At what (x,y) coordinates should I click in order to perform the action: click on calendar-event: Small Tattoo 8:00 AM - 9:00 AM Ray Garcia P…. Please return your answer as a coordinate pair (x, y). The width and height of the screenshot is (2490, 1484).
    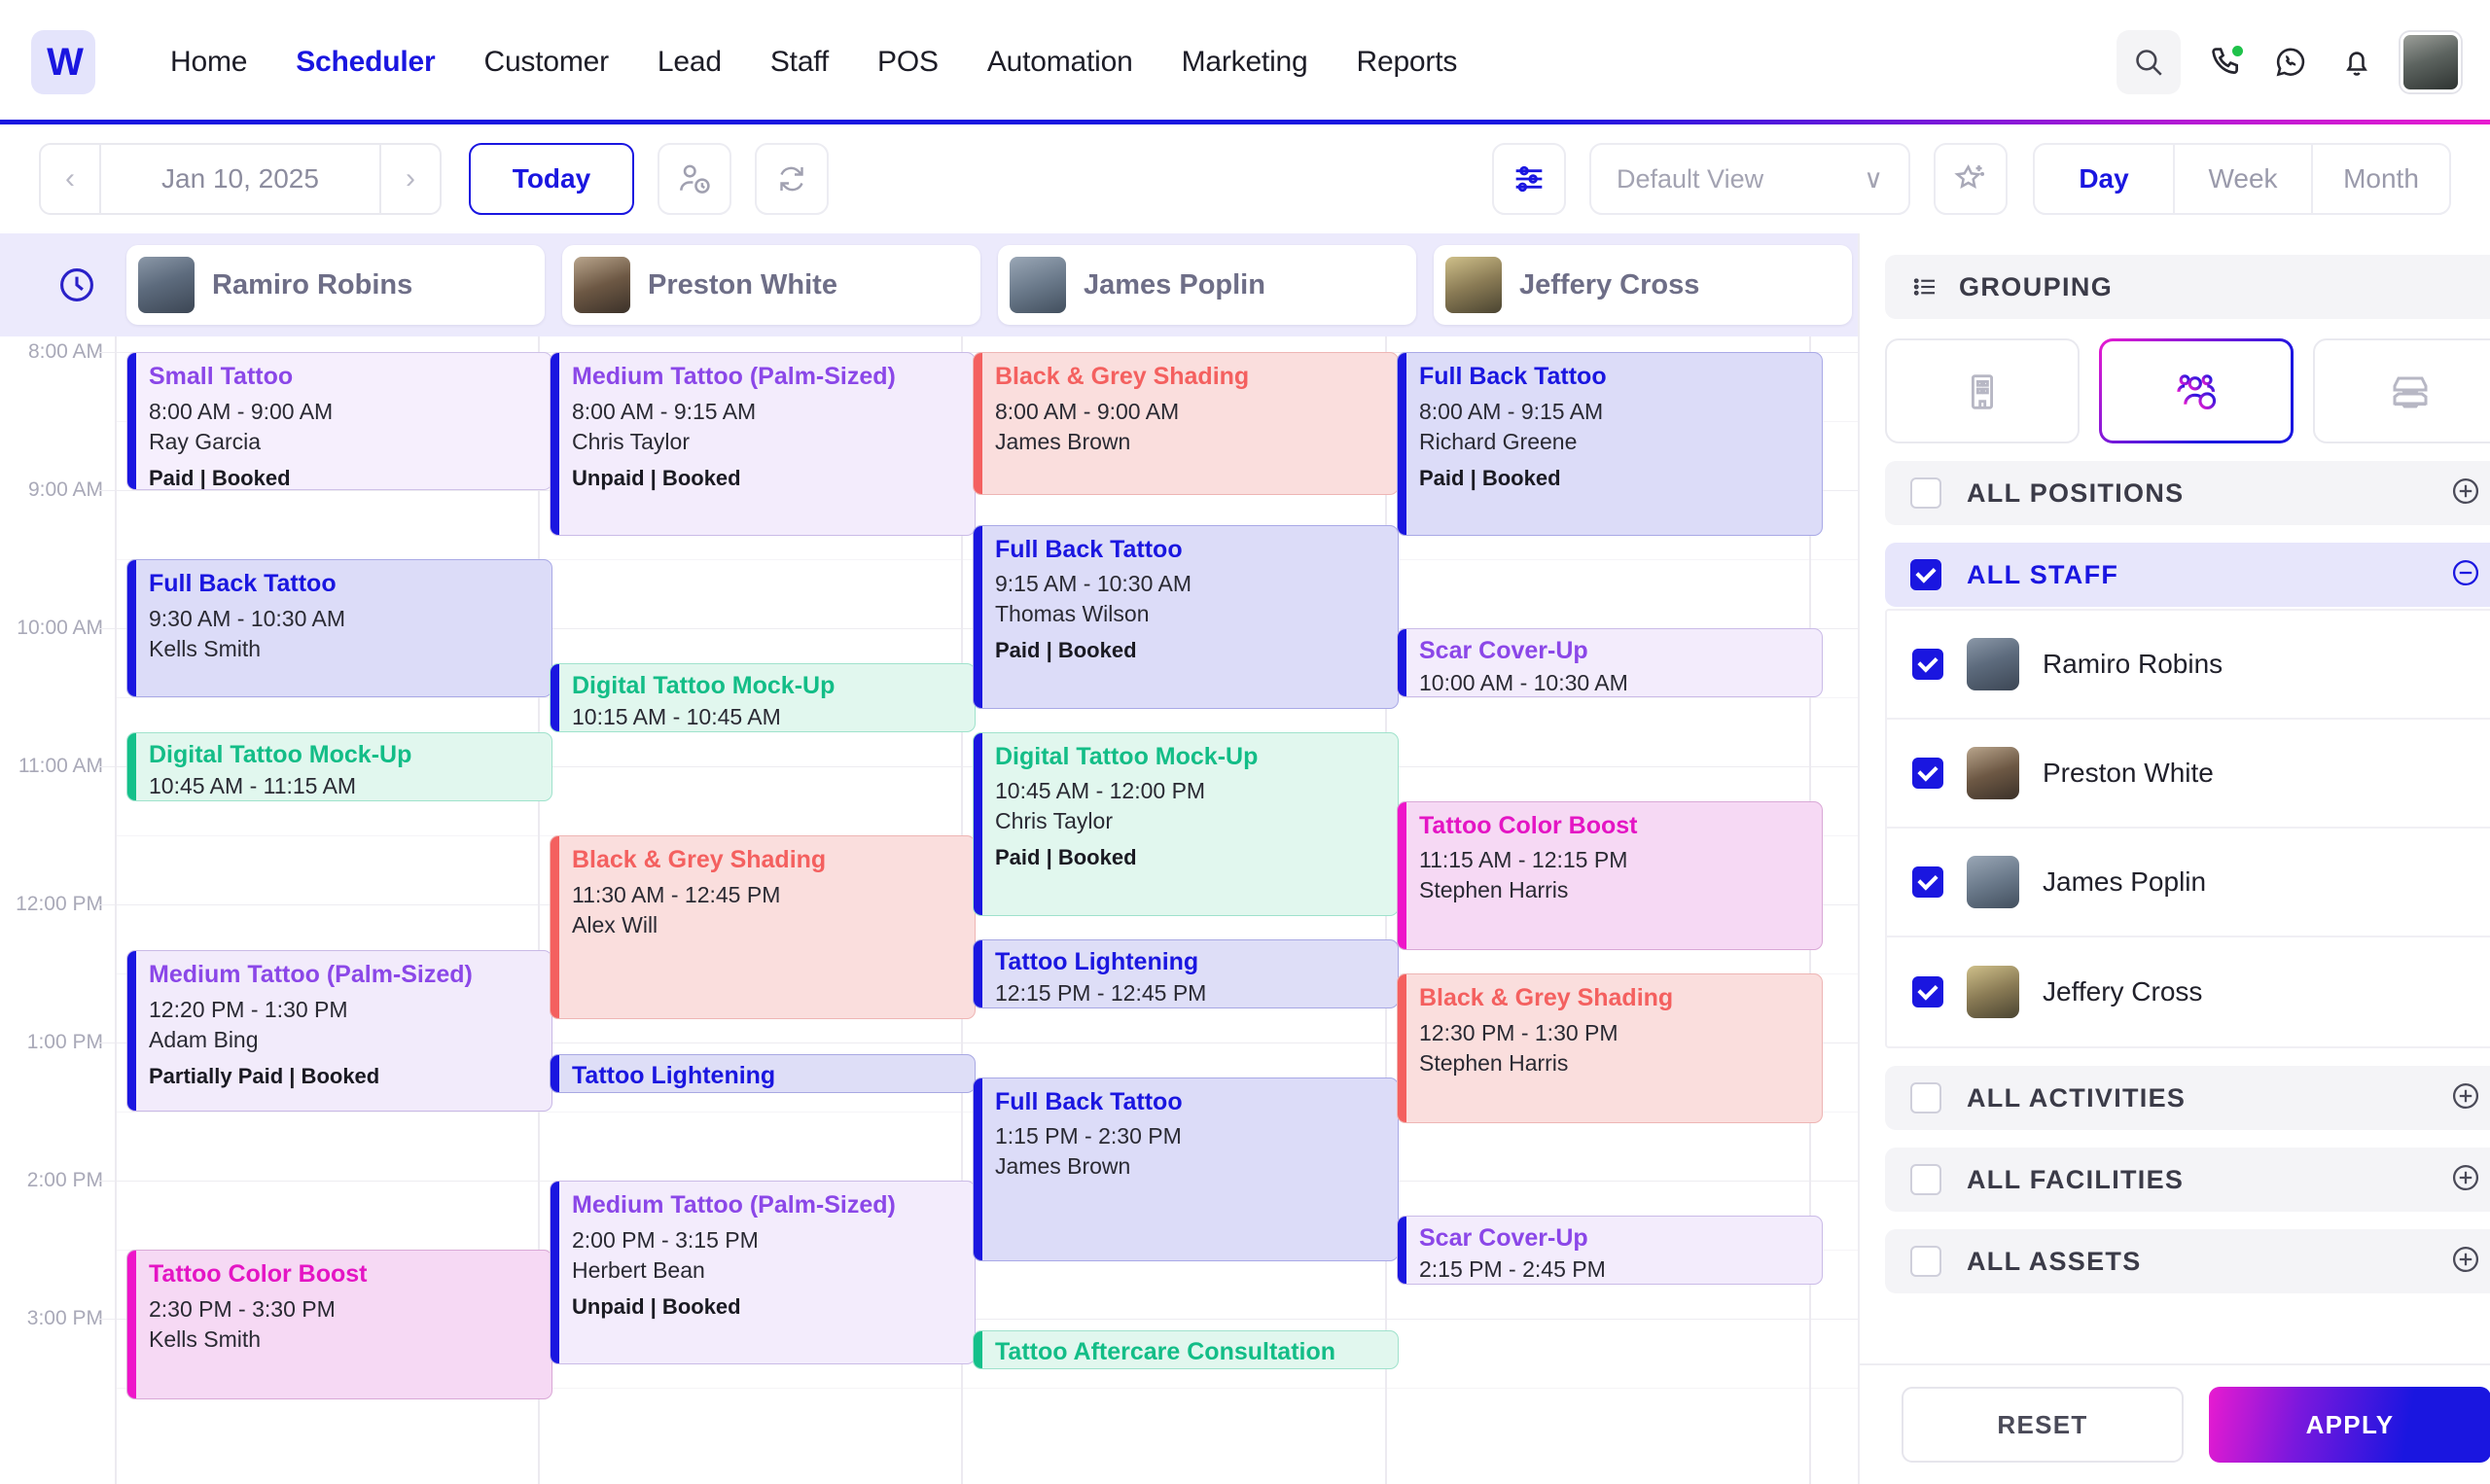
    Looking at the image, I should click on (339, 421).